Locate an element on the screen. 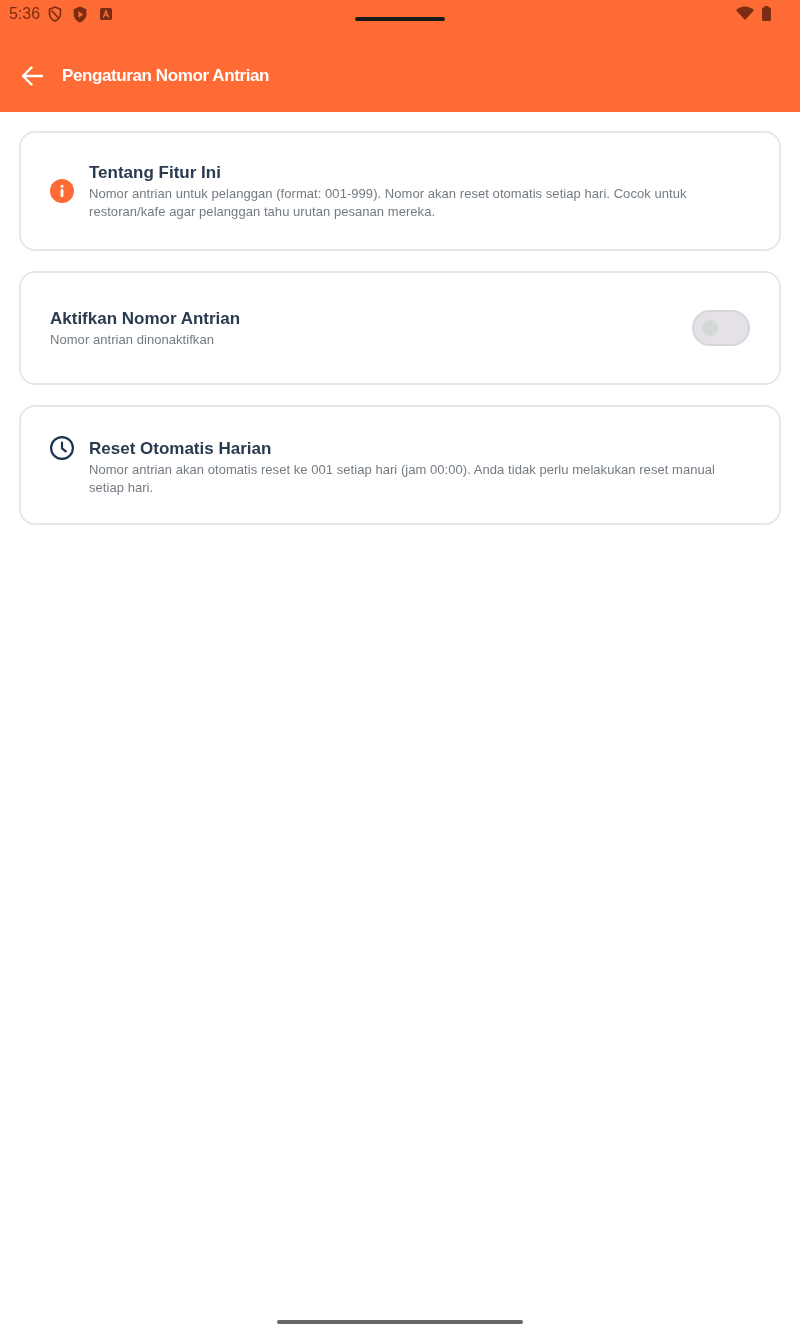 This screenshot has height=1340, width=800. clock-icon is located at coordinates (62, 448).